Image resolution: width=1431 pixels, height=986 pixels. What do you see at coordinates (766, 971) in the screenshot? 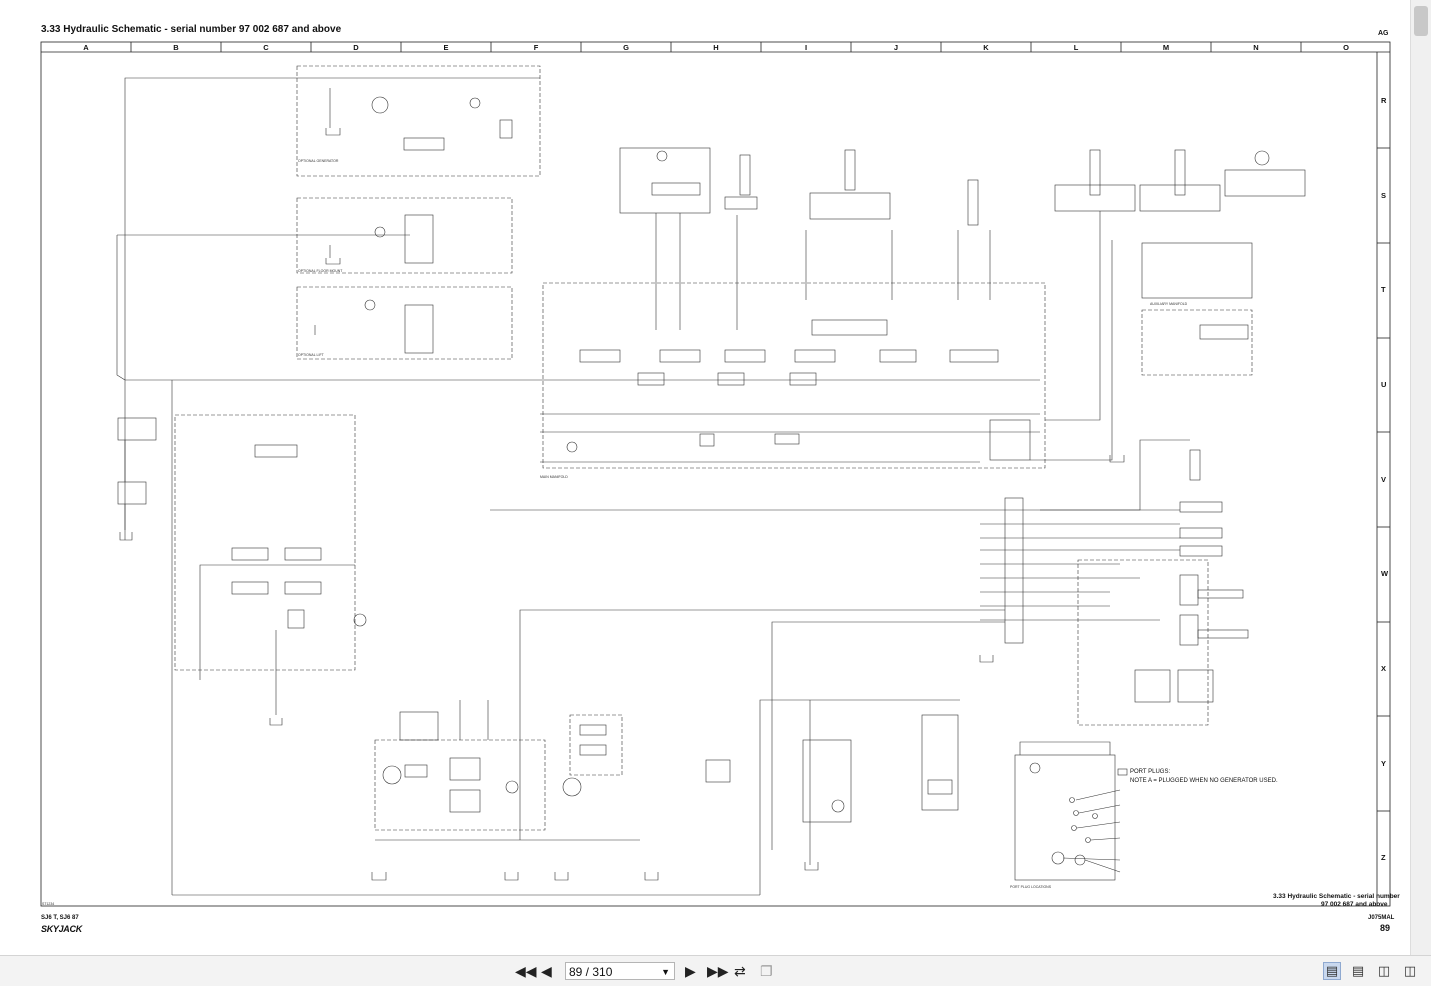
I see `duplicate-icon: ❐` at bounding box center [766, 971].